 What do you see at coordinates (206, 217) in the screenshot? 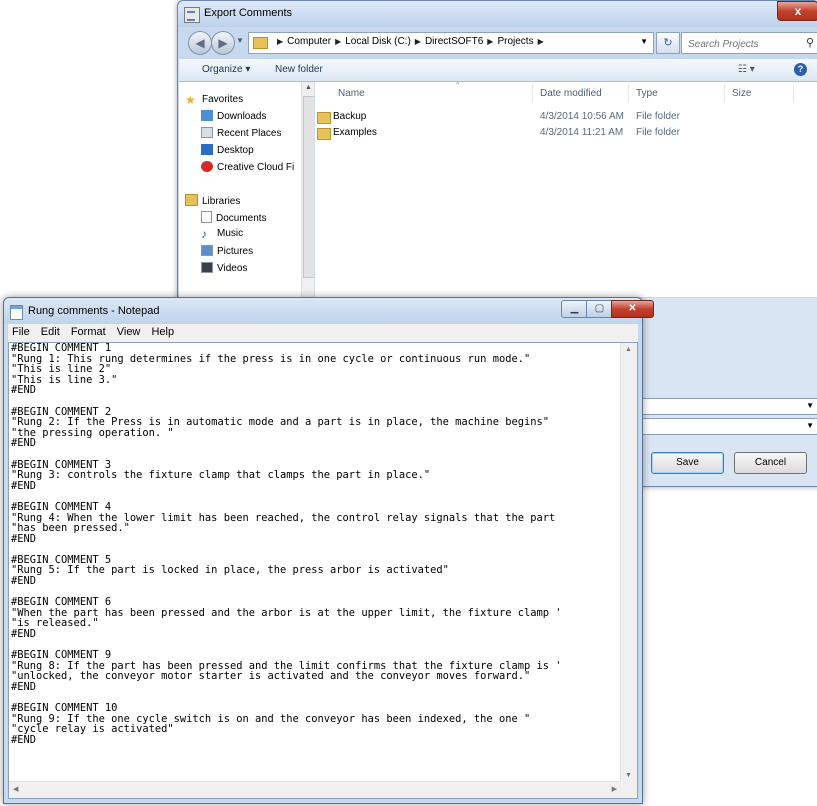
I see `documents-icon` at bounding box center [206, 217].